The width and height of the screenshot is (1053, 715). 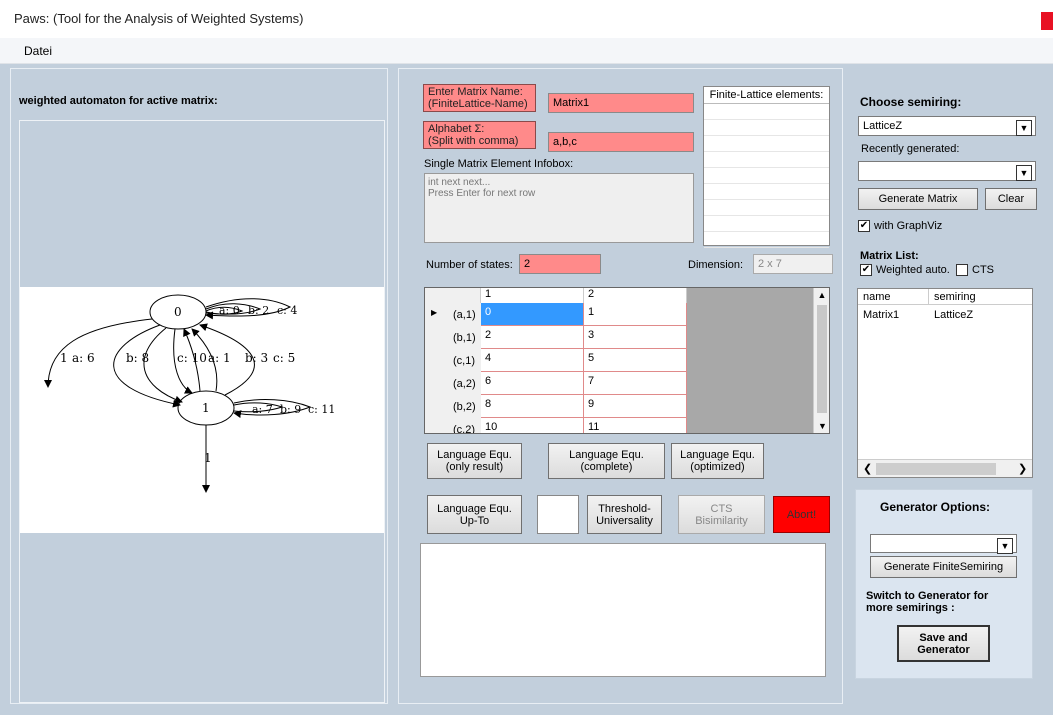 What do you see at coordinates (911, 102) in the screenshot?
I see `semiring-heading: Choose semiring:` at bounding box center [911, 102].